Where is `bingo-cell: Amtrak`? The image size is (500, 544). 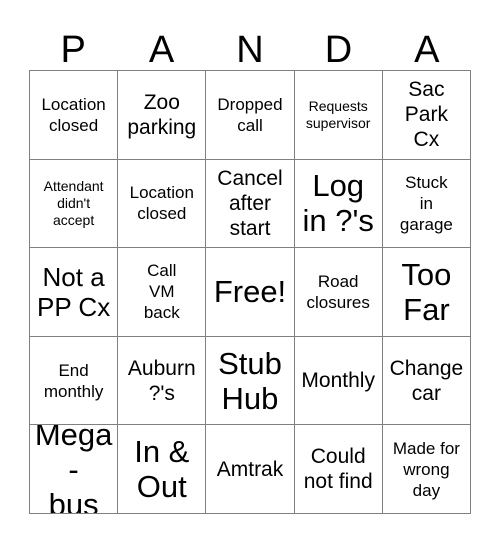 bingo-cell: Amtrak is located at coordinates (250, 469).